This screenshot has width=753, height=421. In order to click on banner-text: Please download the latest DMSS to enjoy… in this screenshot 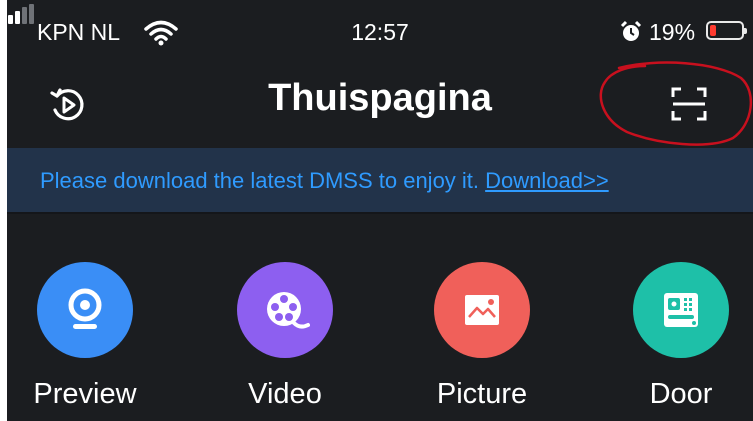, I will do `click(263, 180)`.